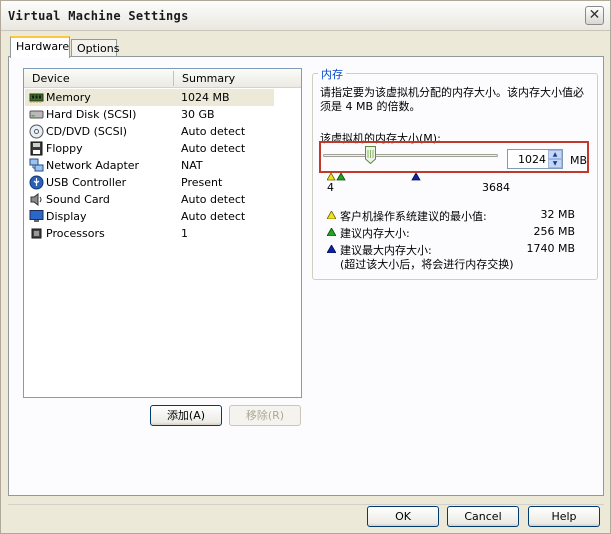 Image resolution: width=611 pixels, height=534 pixels. Describe the element at coordinates (87, 131) in the screenshot. I see `device-name: CD/DVD (SCSI)` at that location.